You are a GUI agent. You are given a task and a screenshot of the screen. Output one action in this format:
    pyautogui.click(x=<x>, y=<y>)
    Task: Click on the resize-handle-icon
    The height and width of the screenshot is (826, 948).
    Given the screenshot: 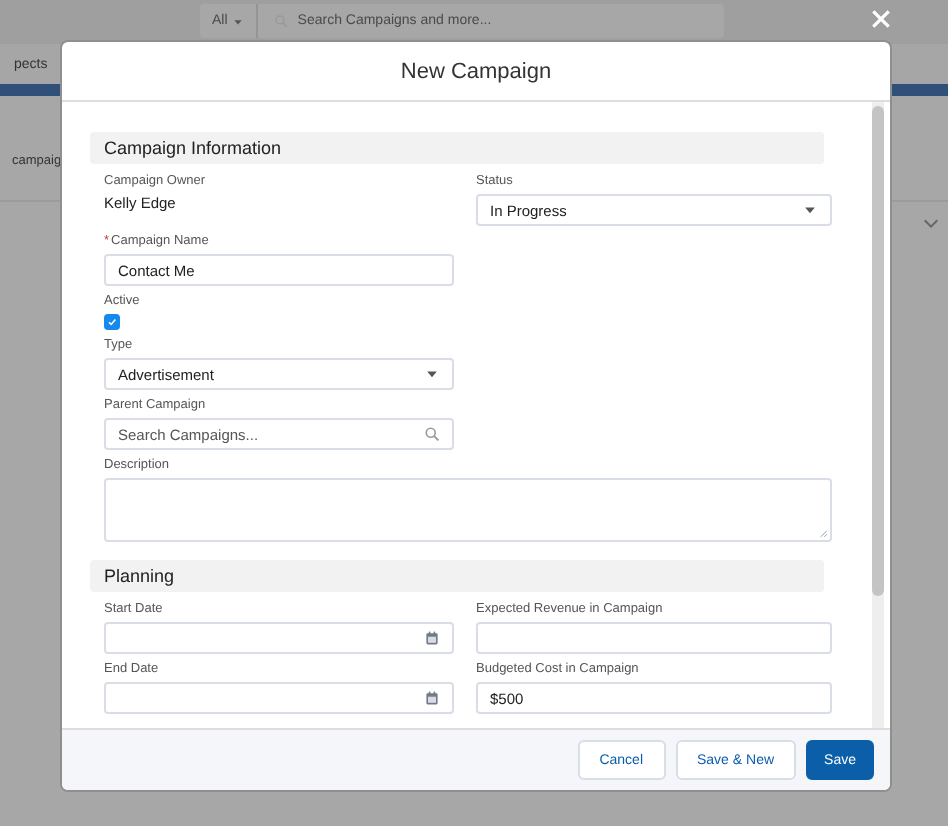 What is the action you would take?
    pyautogui.click(x=822, y=532)
    